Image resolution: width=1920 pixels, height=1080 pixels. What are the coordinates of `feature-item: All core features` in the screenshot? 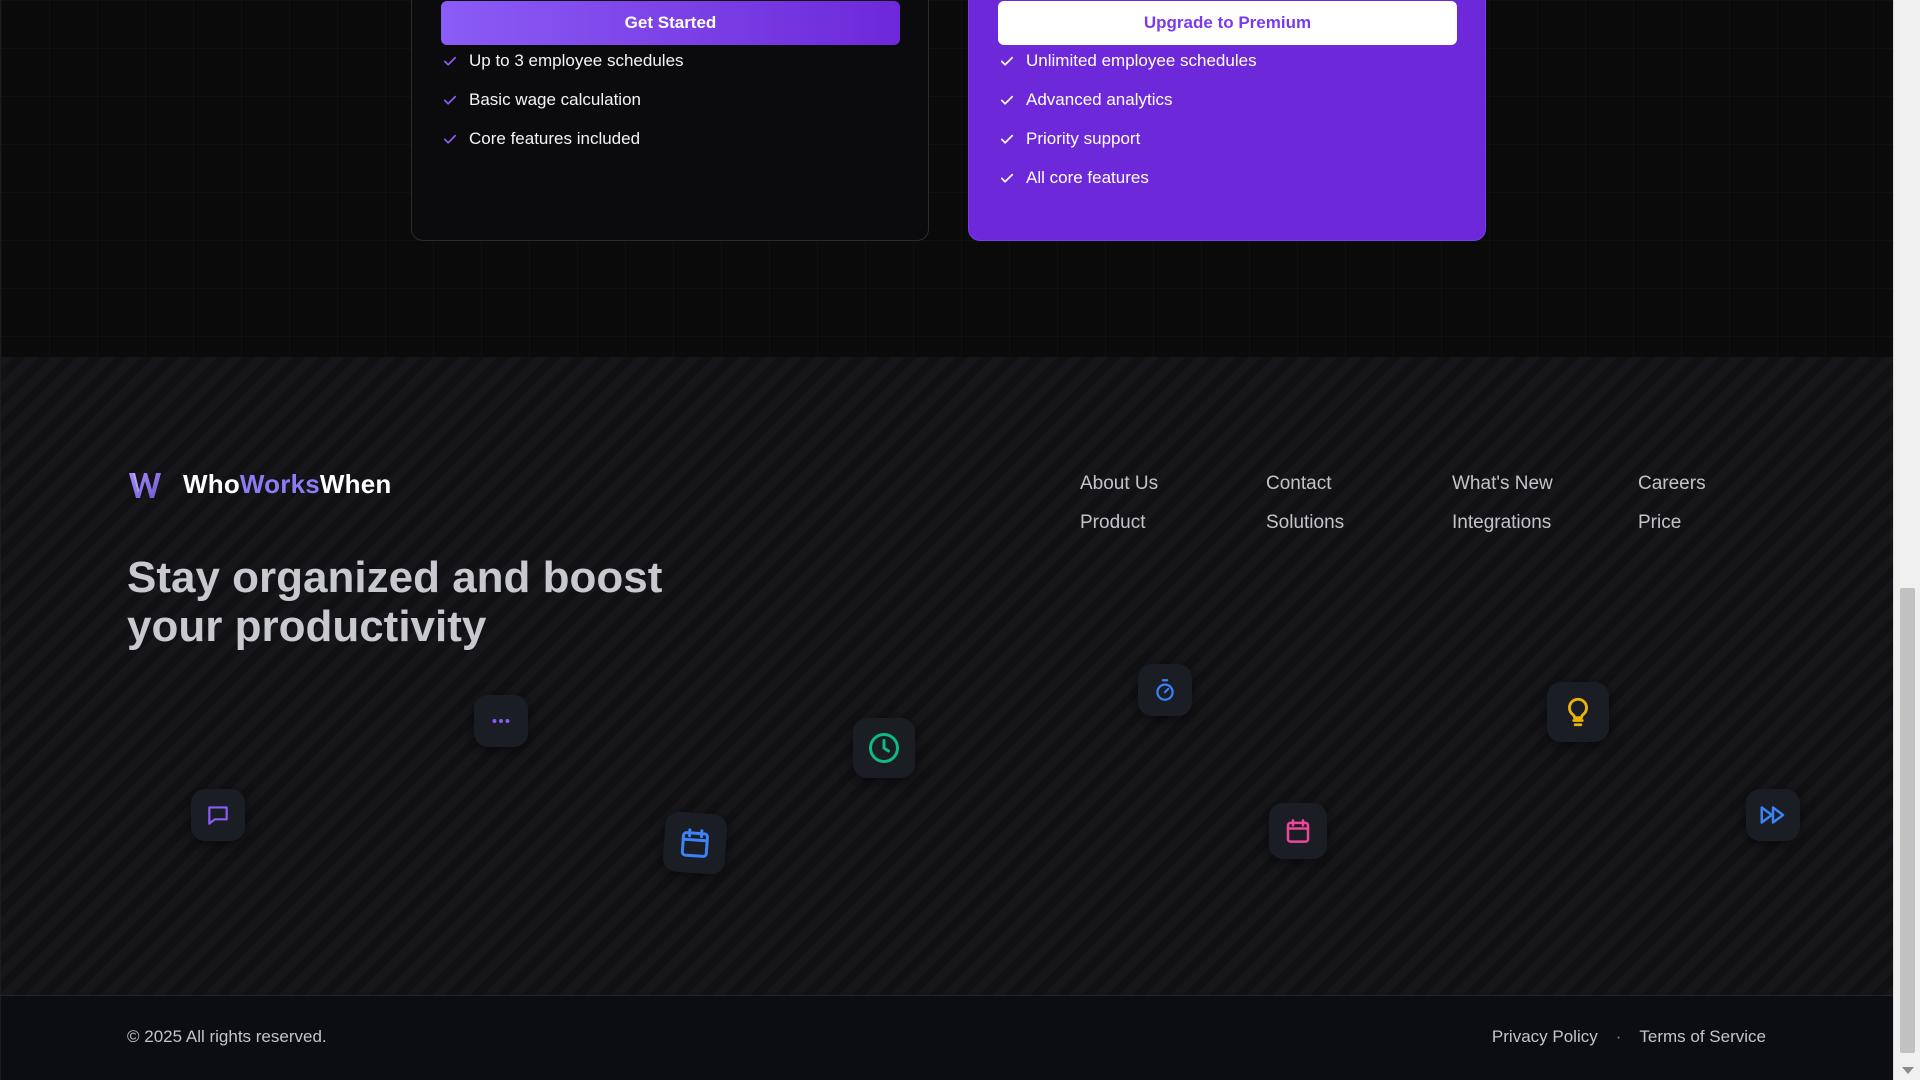 It's located at (1127, 177).